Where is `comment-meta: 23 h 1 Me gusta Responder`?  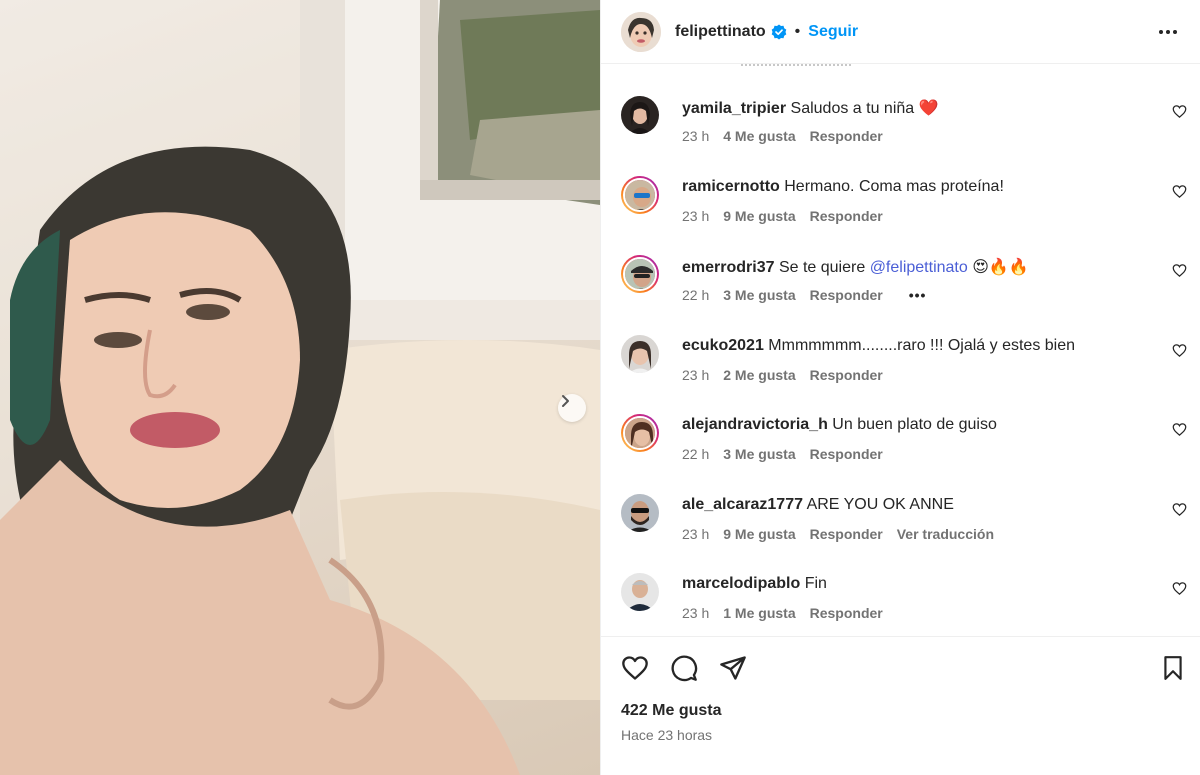 comment-meta: 23 h 1 Me gusta Responder is located at coordinates (782, 613).